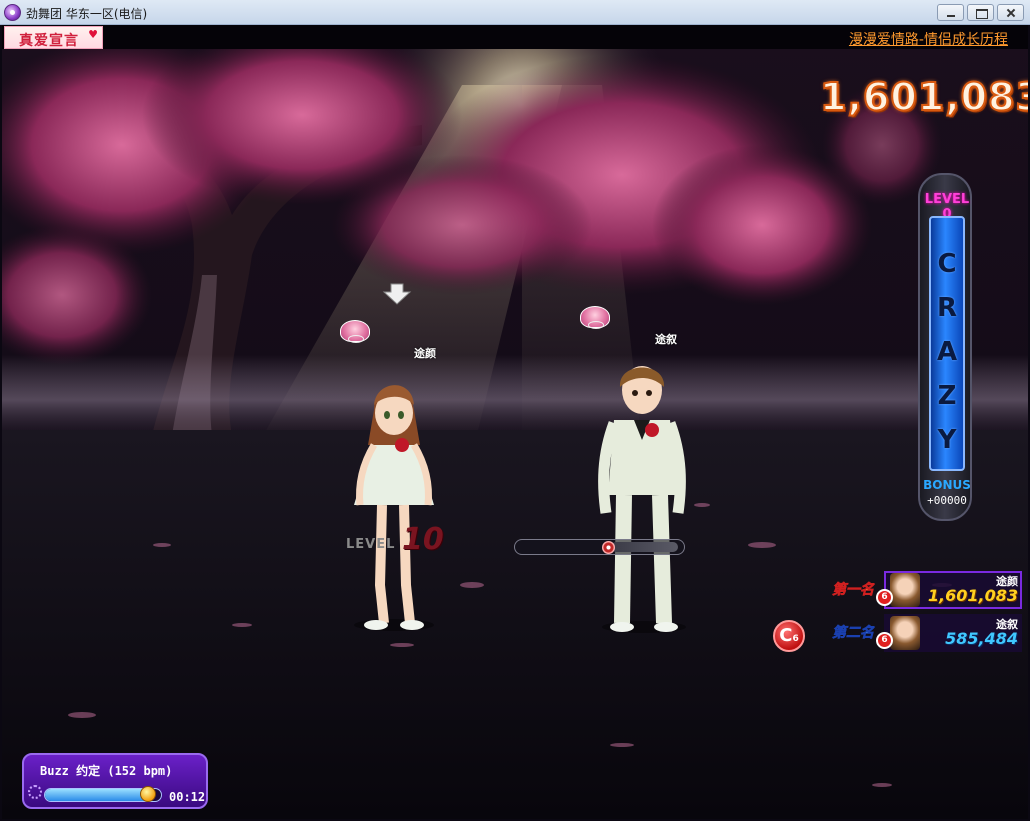 This screenshot has height=821, width=1030. I want to click on meter-bonus-value: +00000, so click(947, 500).